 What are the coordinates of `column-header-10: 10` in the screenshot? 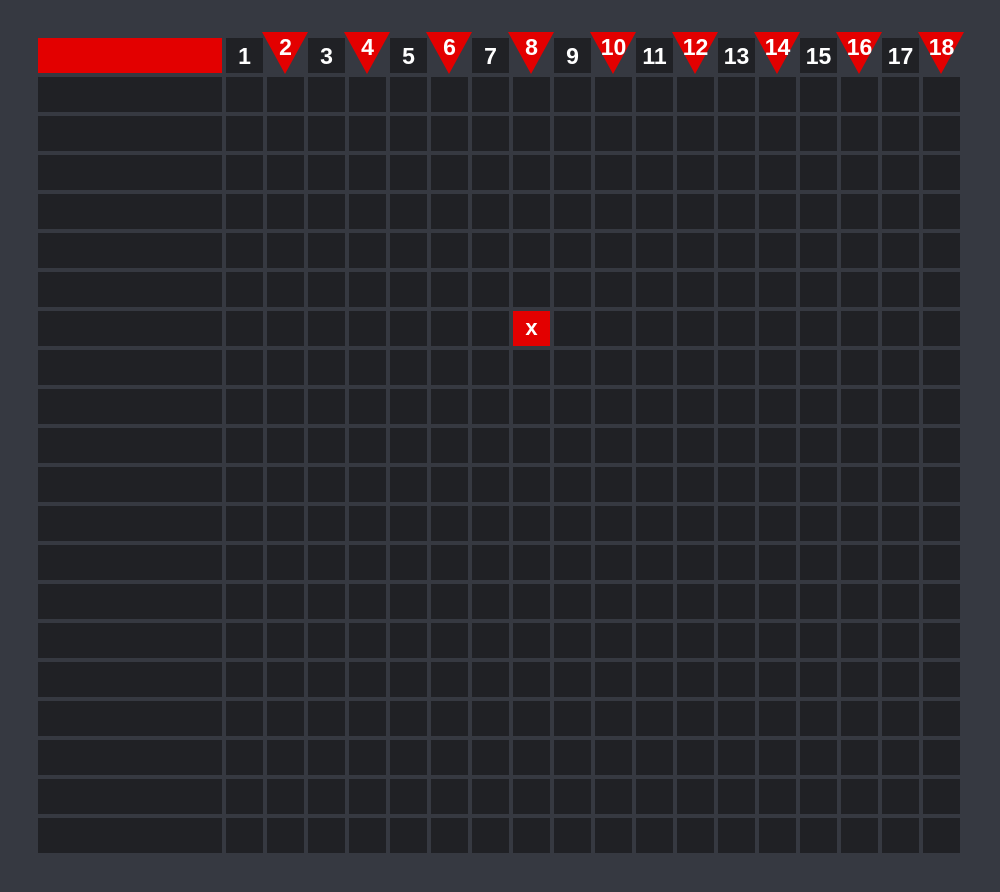 It's located at (613, 53).